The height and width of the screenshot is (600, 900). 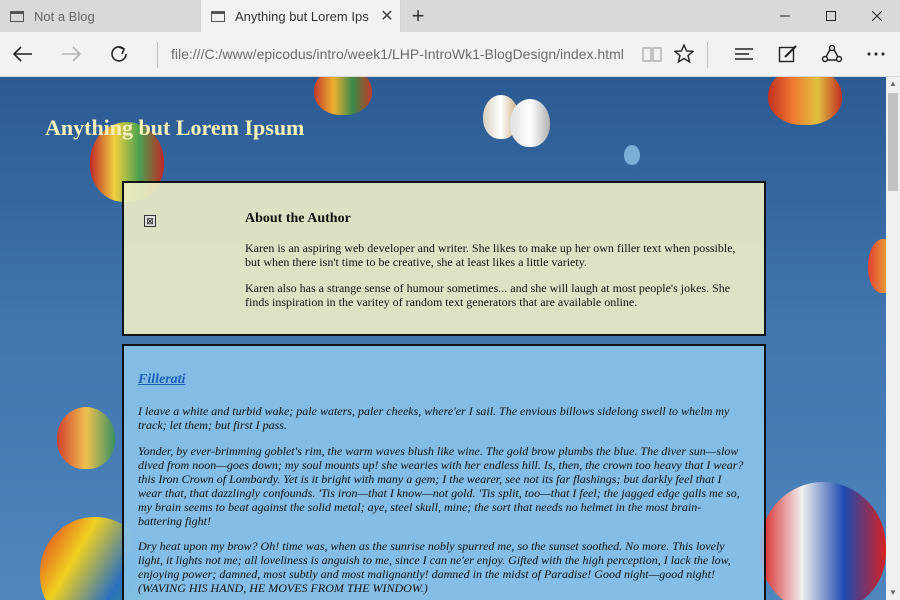 I want to click on close-icon, so click(x=877, y=16).